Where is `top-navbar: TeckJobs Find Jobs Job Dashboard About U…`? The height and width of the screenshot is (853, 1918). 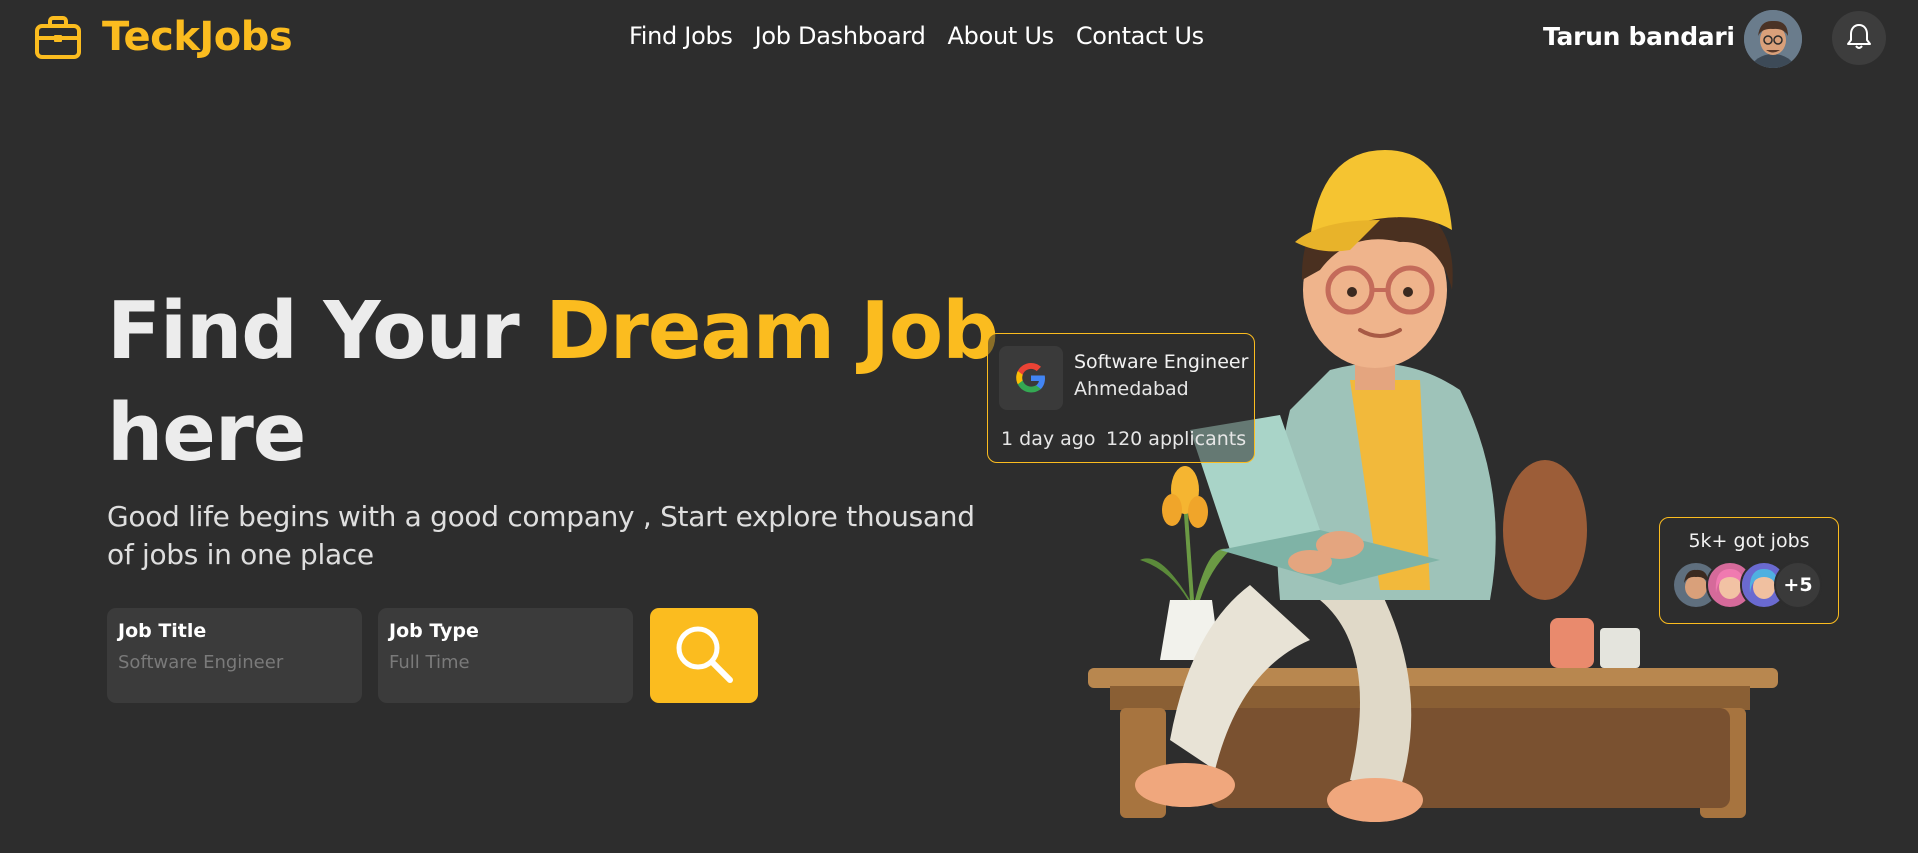 top-navbar: TeckJobs Find Jobs Job Dashboard About U… is located at coordinates (959, 39).